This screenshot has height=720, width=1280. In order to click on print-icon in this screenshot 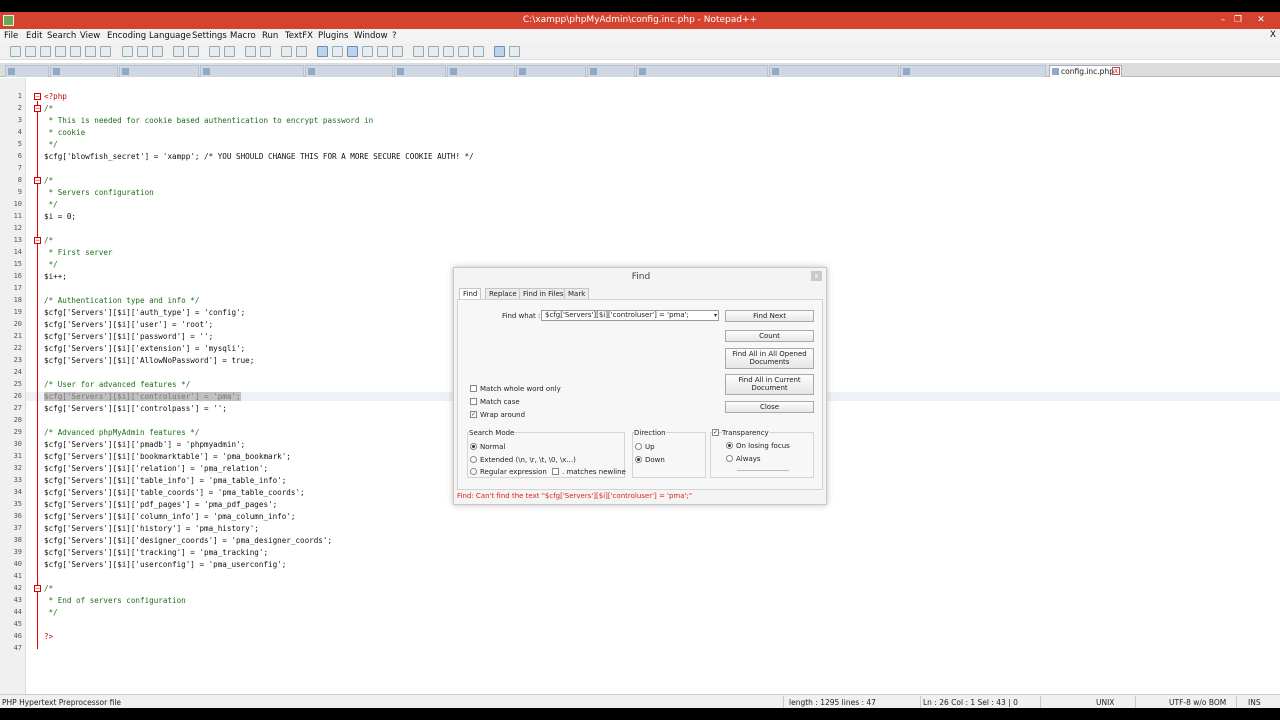, I will do `click(105, 51)`.